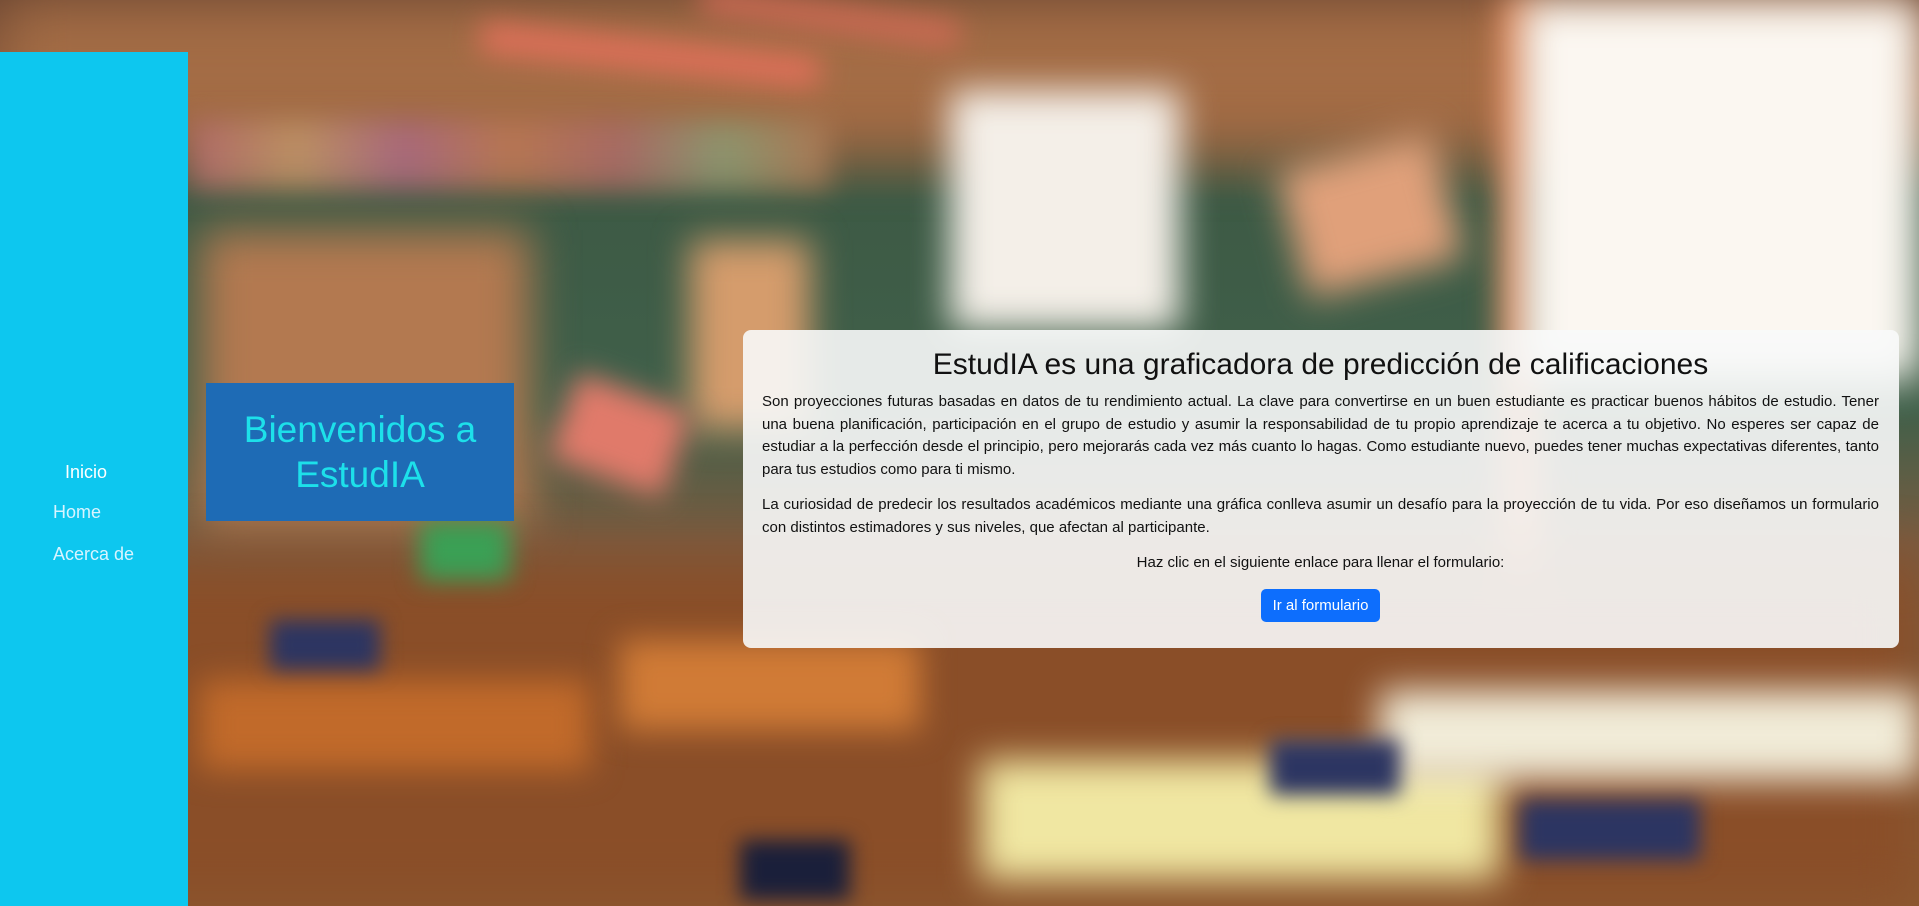  Describe the element at coordinates (93, 554) in the screenshot. I see `sidebar-item-about: Acerca de` at that location.